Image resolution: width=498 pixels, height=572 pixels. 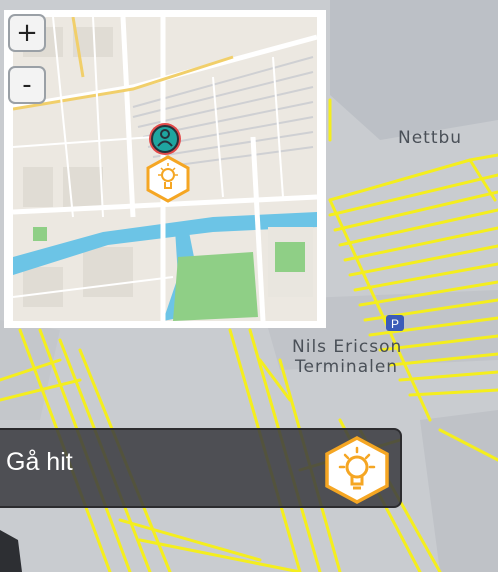 I want to click on lightbulb-icon, so click(x=357, y=470).